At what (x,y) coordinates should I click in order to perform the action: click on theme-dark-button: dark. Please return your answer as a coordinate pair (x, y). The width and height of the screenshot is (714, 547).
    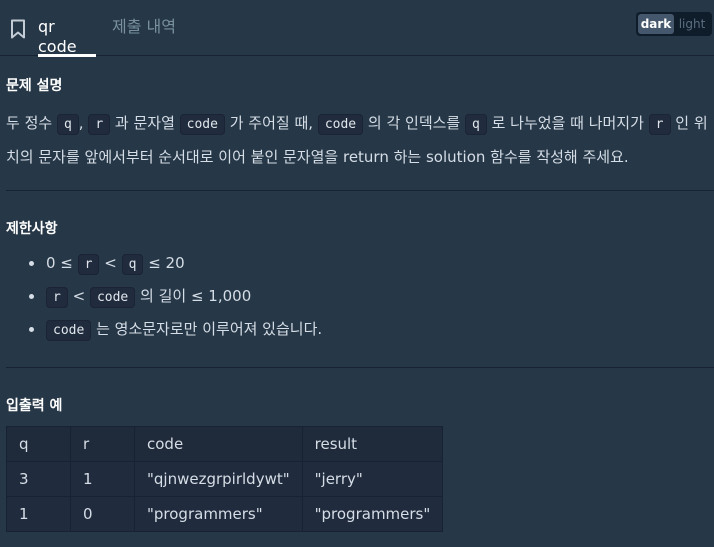
    Looking at the image, I should click on (656, 24).